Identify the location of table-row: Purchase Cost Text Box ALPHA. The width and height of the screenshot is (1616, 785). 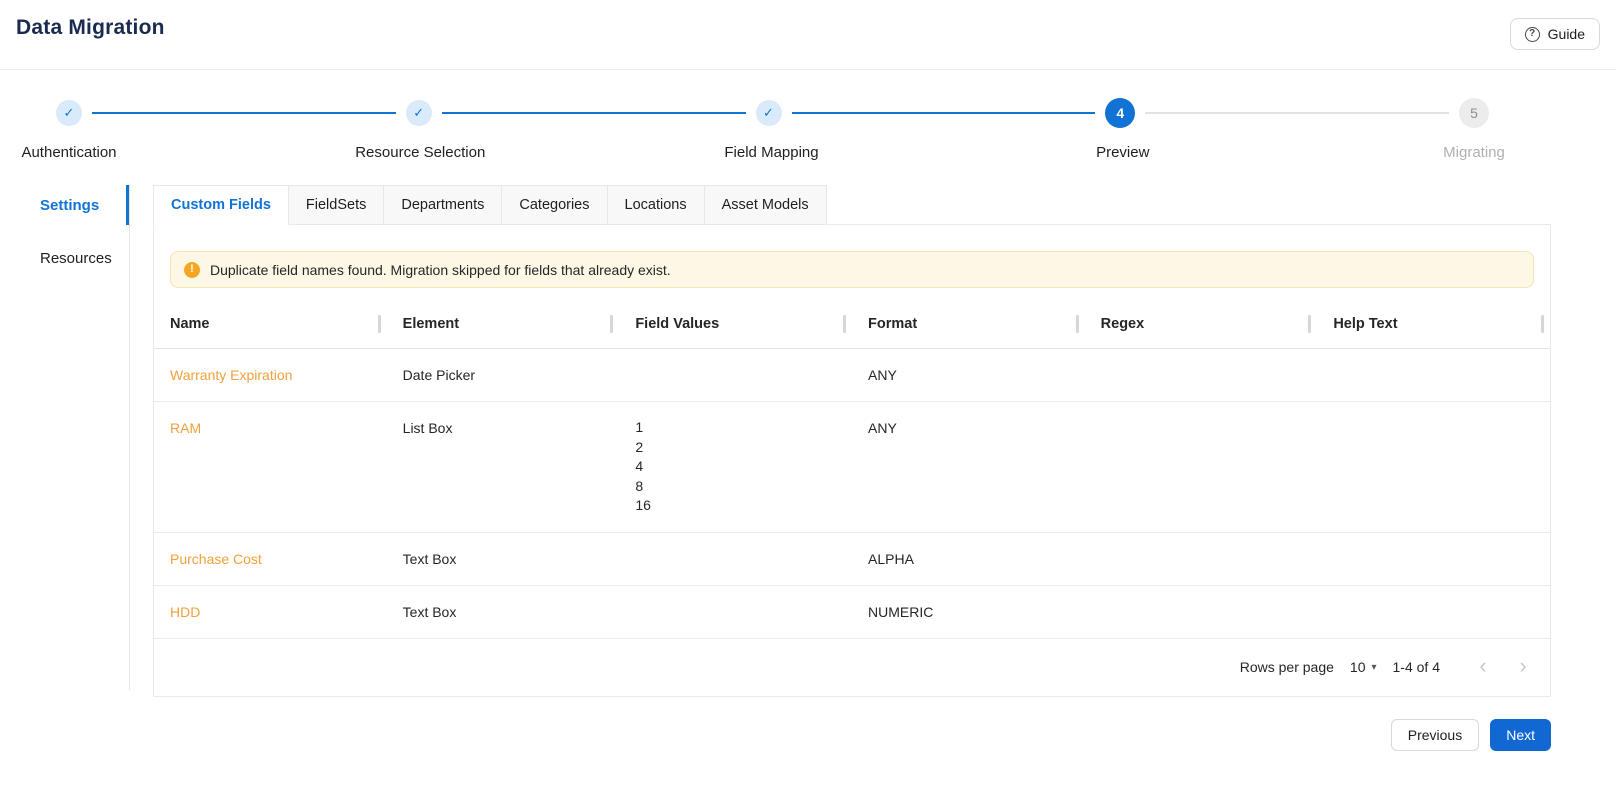
(852, 559).